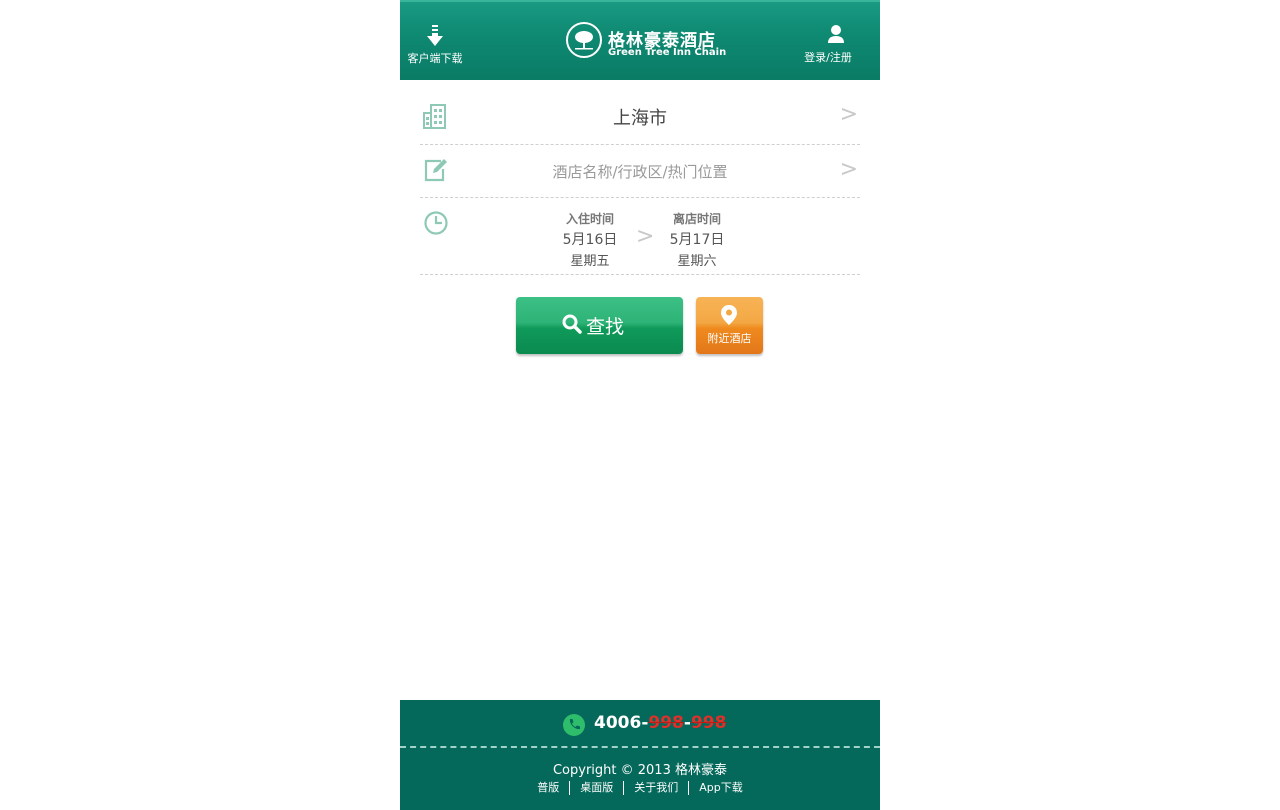  I want to click on login-register-button: 登录/注册, so click(836, 41).